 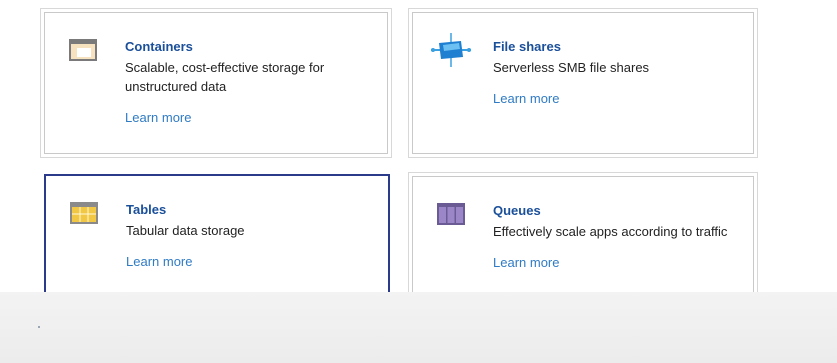 I want to click on containers-icon, so click(x=83, y=50).